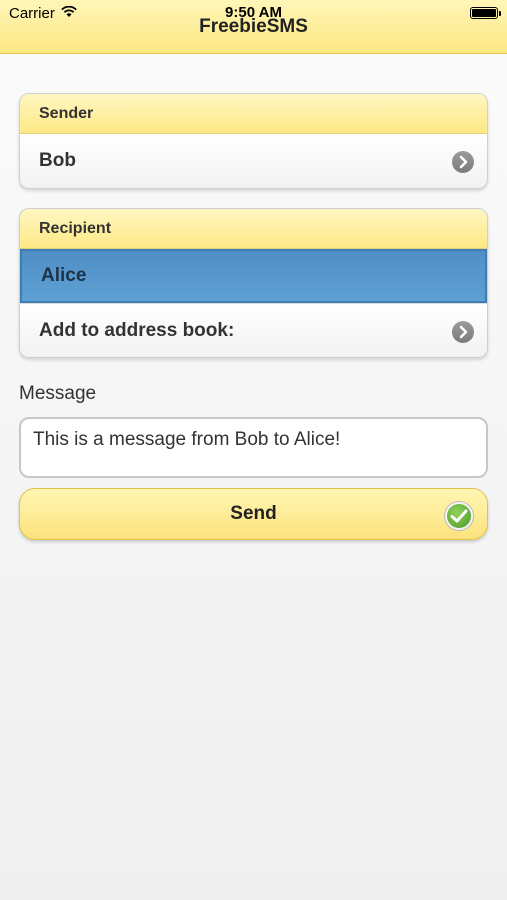 Image resolution: width=507 pixels, height=900 pixels. What do you see at coordinates (253, 161) in the screenshot?
I see `sender-row: Bob` at bounding box center [253, 161].